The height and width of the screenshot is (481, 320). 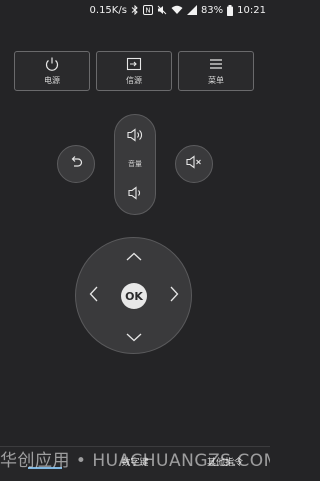 I want to click on wifi-icon, so click(x=177, y=10).